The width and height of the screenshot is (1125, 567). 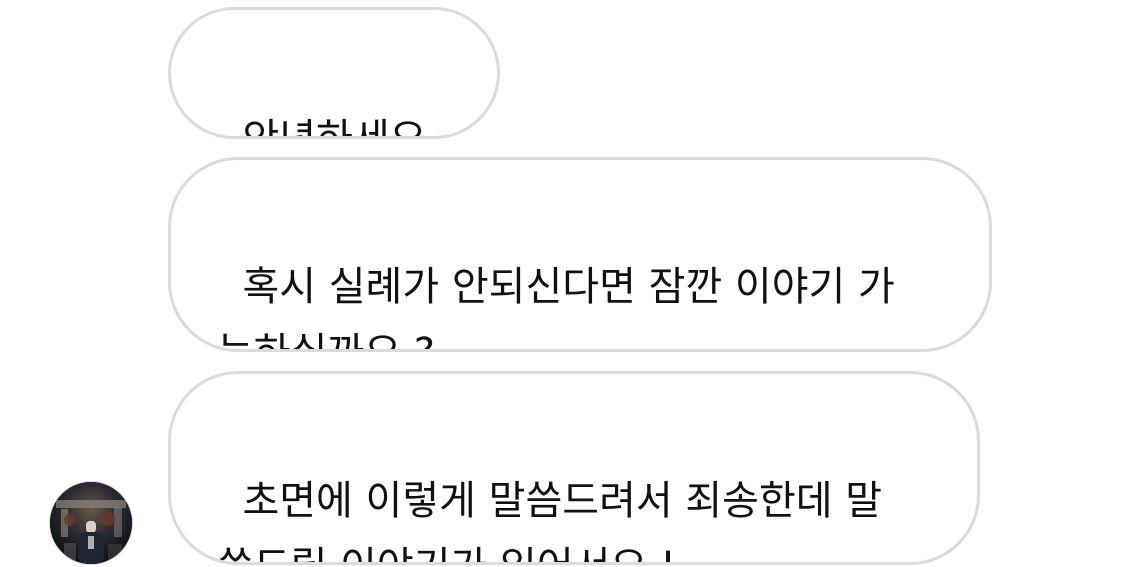 I want to click on profile-photo-avatar-icon, so click(x=91, y=523).